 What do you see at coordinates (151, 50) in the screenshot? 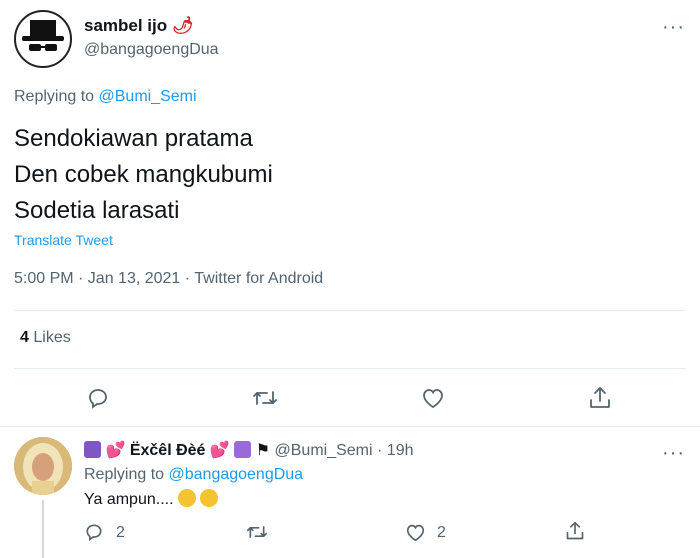
I see `author-handle: @bangagoengDua` at bounding box center [151, 50].